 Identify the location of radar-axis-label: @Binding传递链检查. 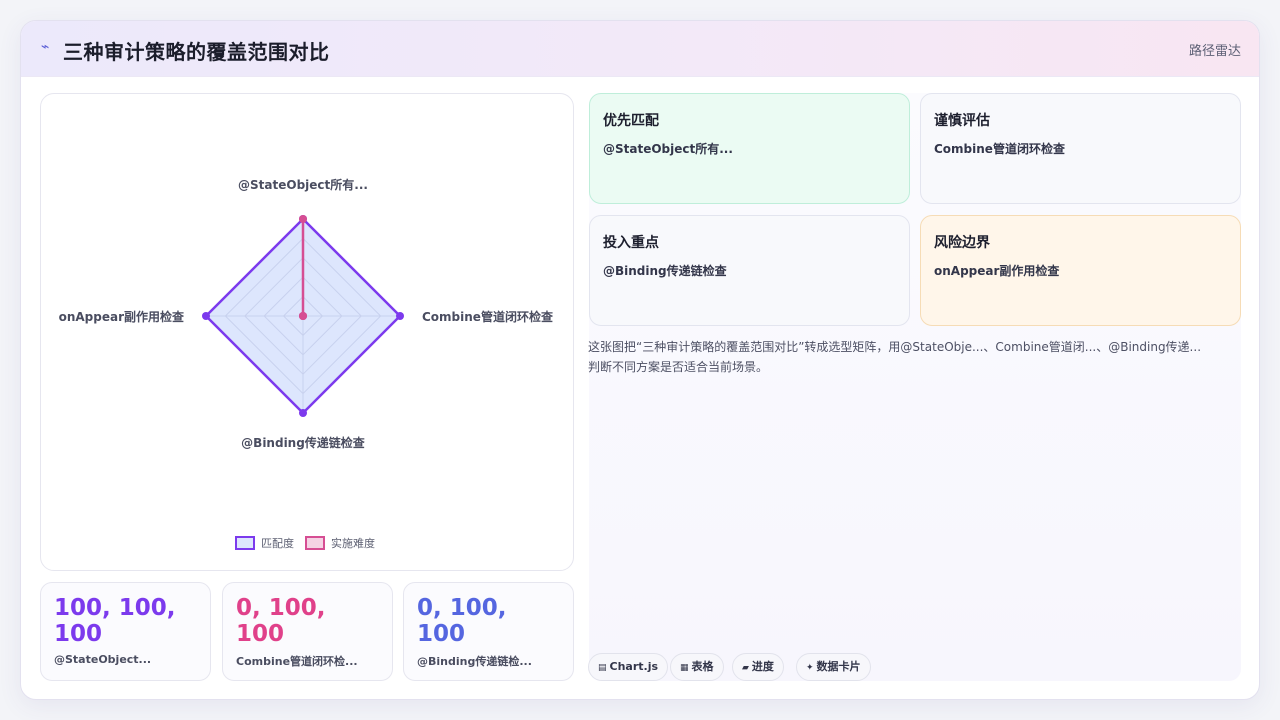
(303, 442).